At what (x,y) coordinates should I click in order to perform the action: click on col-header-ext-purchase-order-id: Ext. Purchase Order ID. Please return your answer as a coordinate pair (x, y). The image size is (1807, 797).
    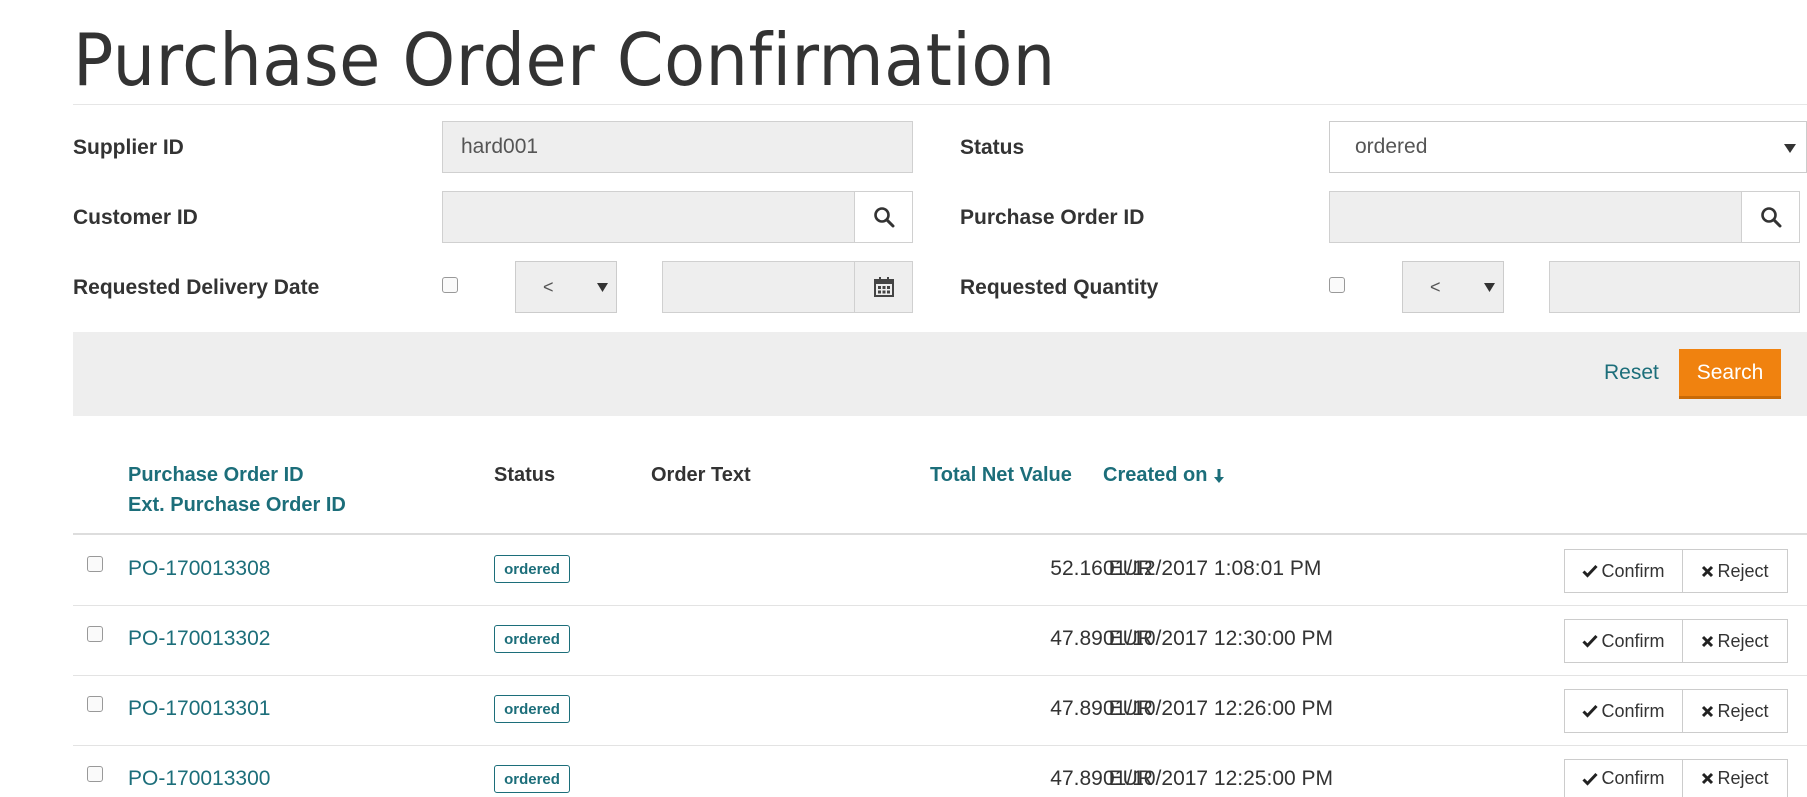
    Looking at the image, I should click on (237, 505).